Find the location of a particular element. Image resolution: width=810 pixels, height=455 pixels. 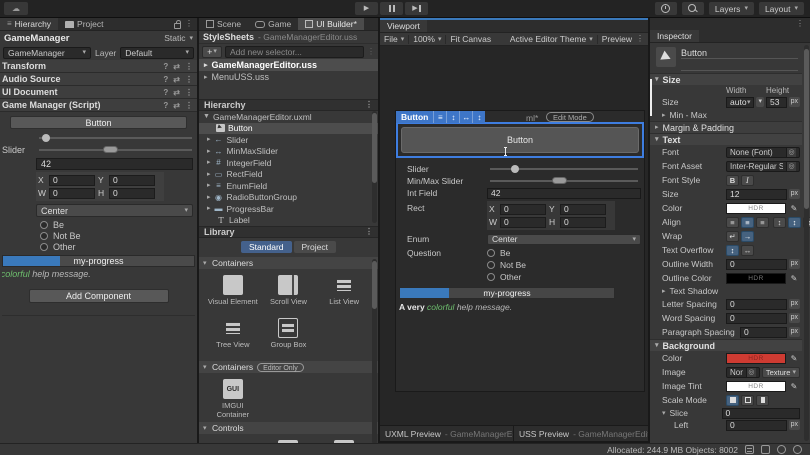

slider-handle is located at coordinates (46, 138).